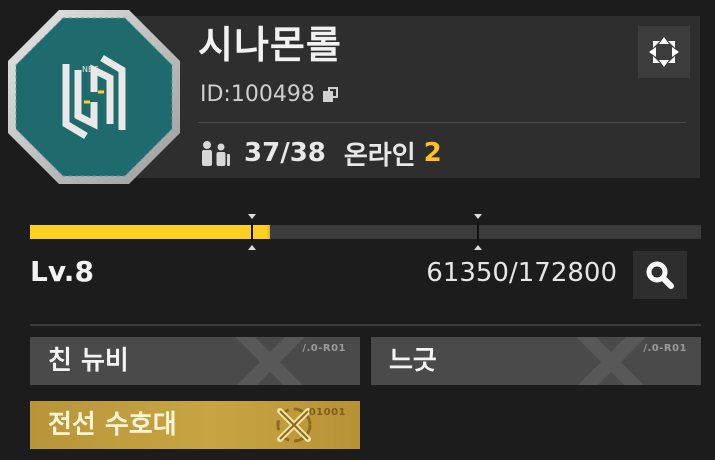  Describe the element at coordinates (365, 232) in the screenshot. I see `exp-progress-bar` at that location.